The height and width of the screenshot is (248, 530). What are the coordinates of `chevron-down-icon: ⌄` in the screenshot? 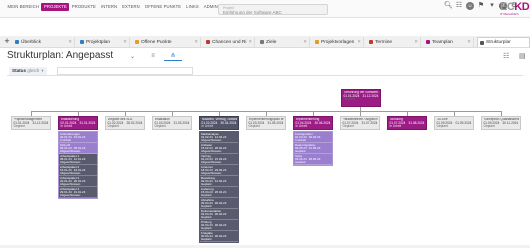 It's located at (132, 56).